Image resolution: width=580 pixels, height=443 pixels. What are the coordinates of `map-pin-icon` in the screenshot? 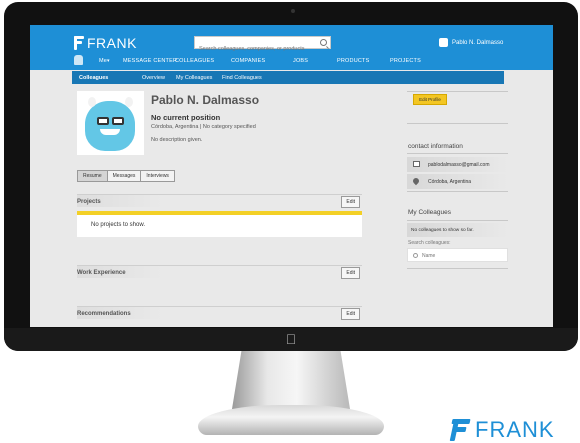 It's located at (416, 181).